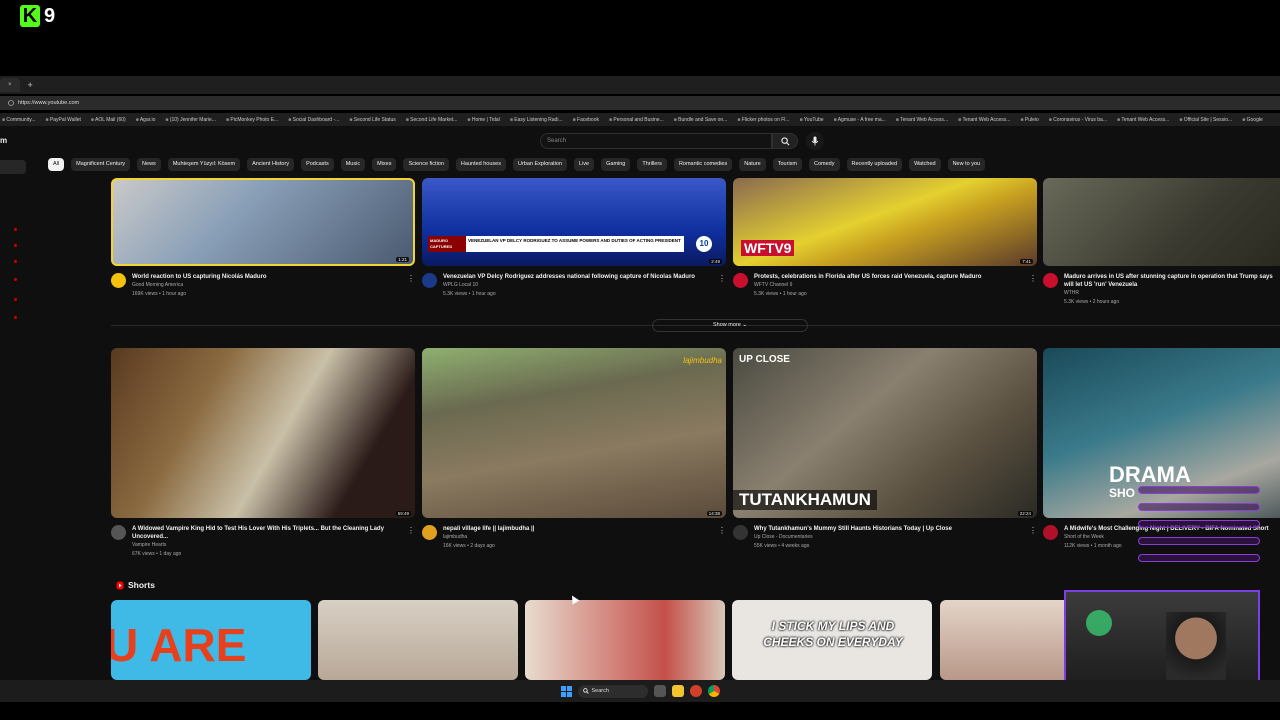 This screenshot has width=1280, height=720. What do you see at coordinates (1029, 120) in the screenshot?
I see `bookmark-item: Puleio` at bounding box center [1029, 120].